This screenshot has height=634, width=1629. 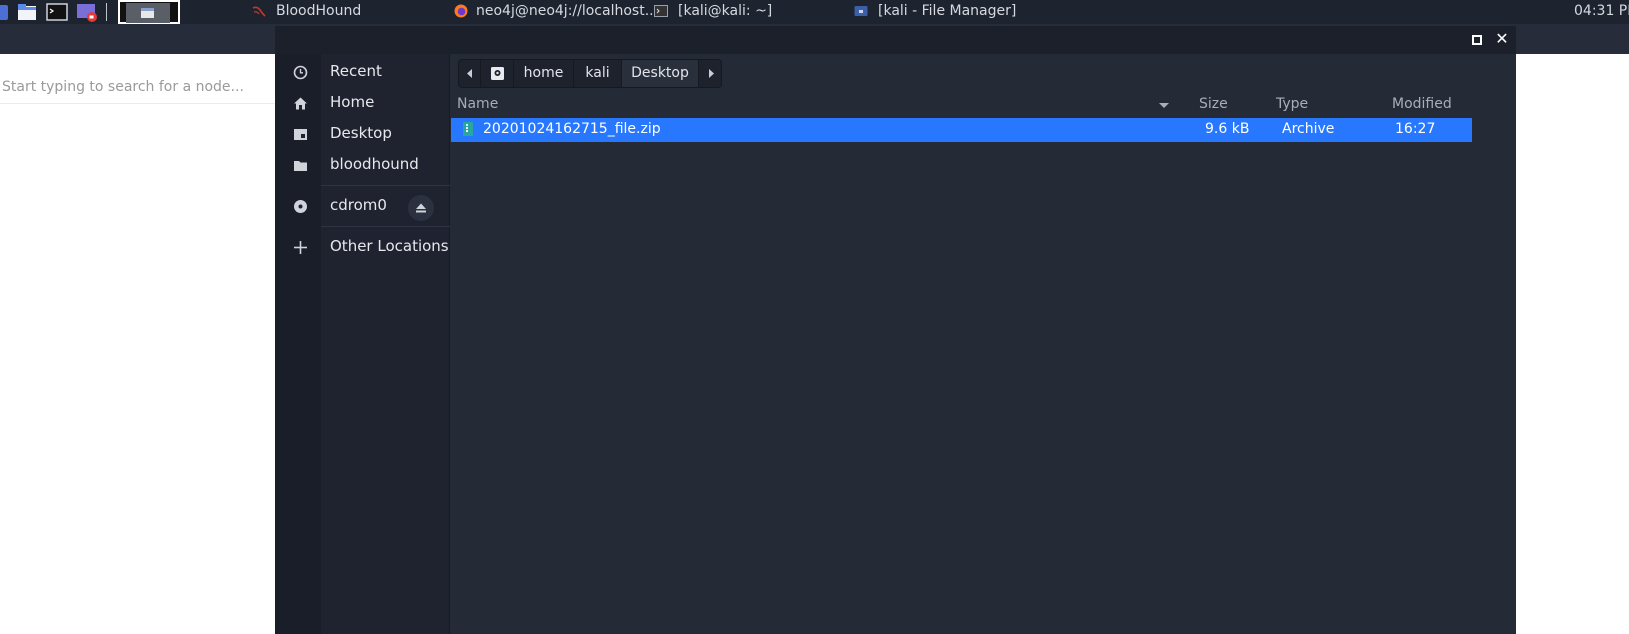 I want to click on sidebar-item-cdrom0: cdrom0, so click(x=362, y=206).